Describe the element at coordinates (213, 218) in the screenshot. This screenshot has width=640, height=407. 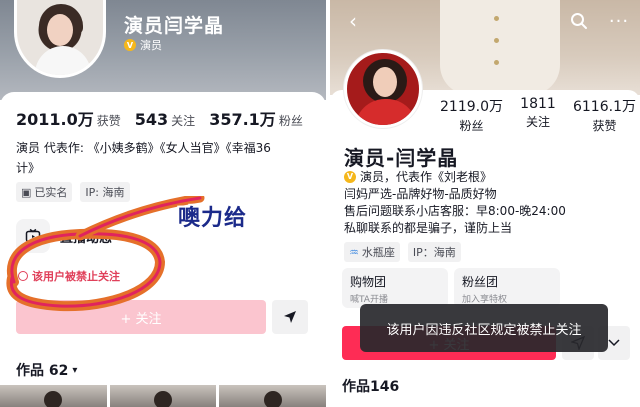
I see `annotation-text: 噢力给` at that location.